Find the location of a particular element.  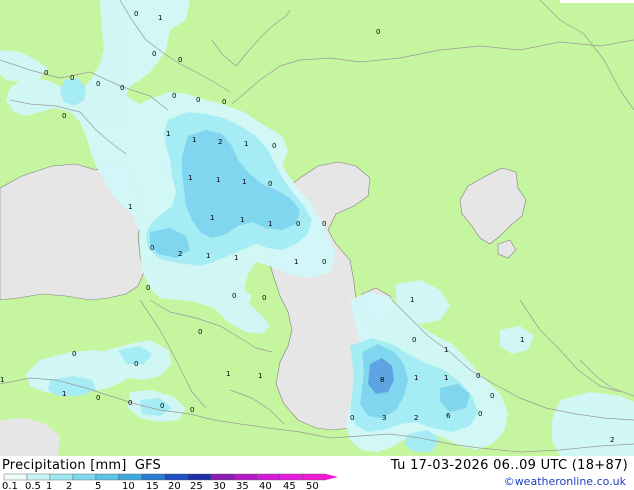

legend-label: 10 is located at coordinates (128, 485).